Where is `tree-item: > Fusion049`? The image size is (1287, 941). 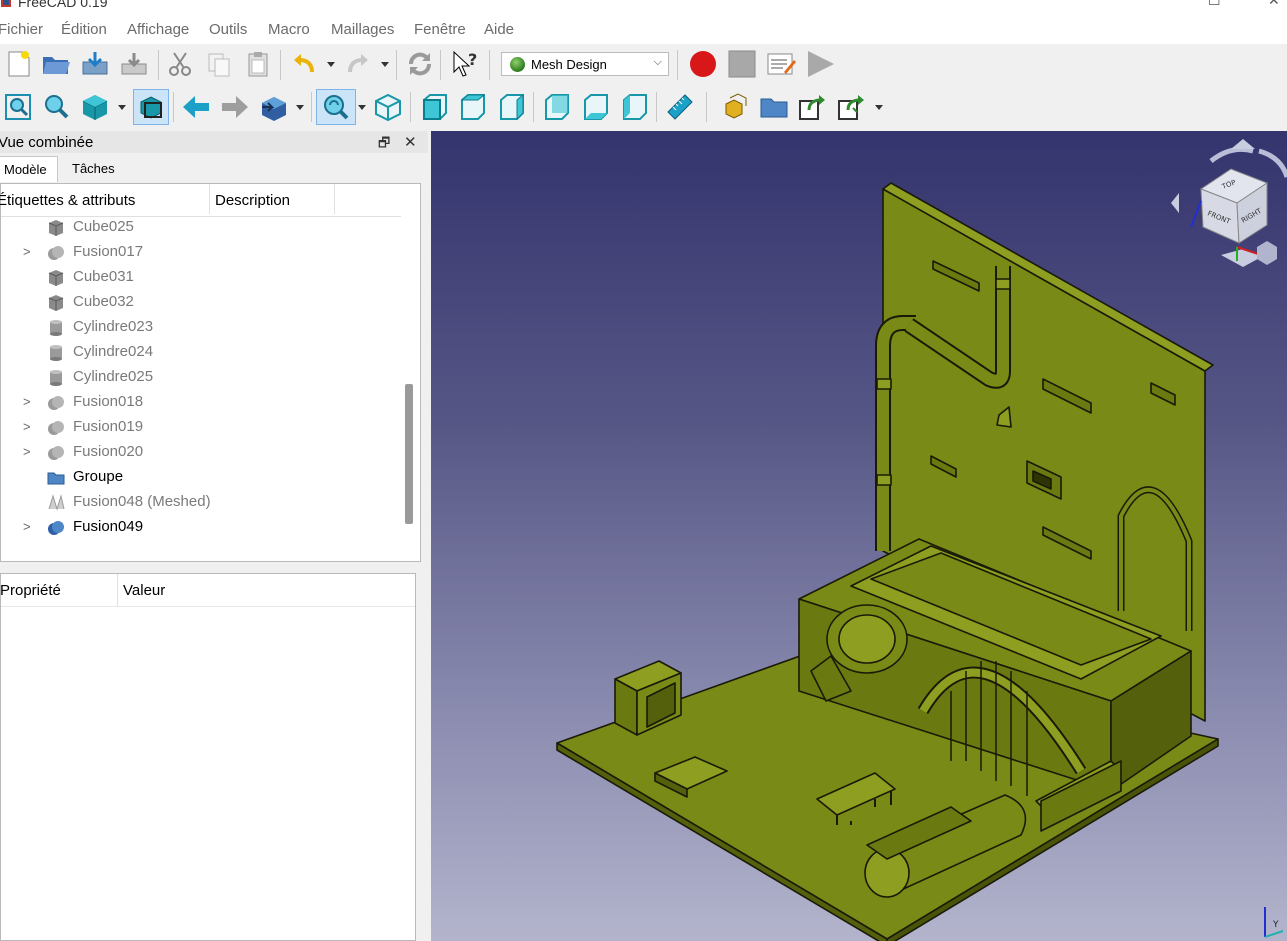 tree-item: > Fusion049 is located at coordinates (201, 527).